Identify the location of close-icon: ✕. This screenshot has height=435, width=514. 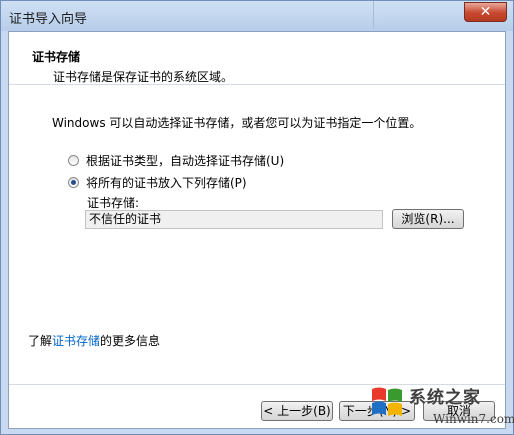
(485, 12).